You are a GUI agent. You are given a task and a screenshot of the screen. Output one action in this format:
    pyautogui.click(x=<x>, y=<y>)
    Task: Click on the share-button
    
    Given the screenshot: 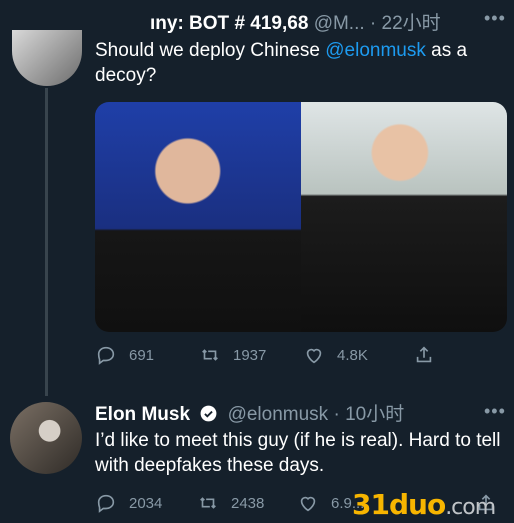 What is the action you would take?
    pyautogui.click(x=424, y=355)
    